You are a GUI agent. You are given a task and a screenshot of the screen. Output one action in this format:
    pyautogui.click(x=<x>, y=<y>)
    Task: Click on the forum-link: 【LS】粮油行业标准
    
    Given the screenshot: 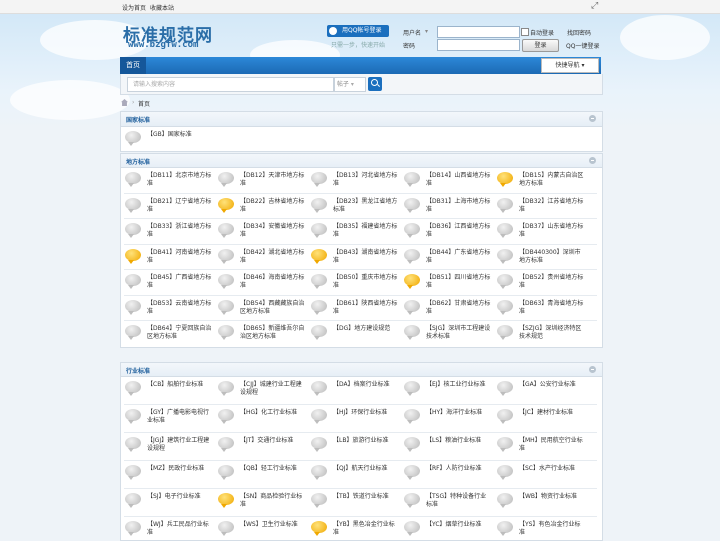 What is the action you would take?
    pyautogui.click(x=459, y=441)
    